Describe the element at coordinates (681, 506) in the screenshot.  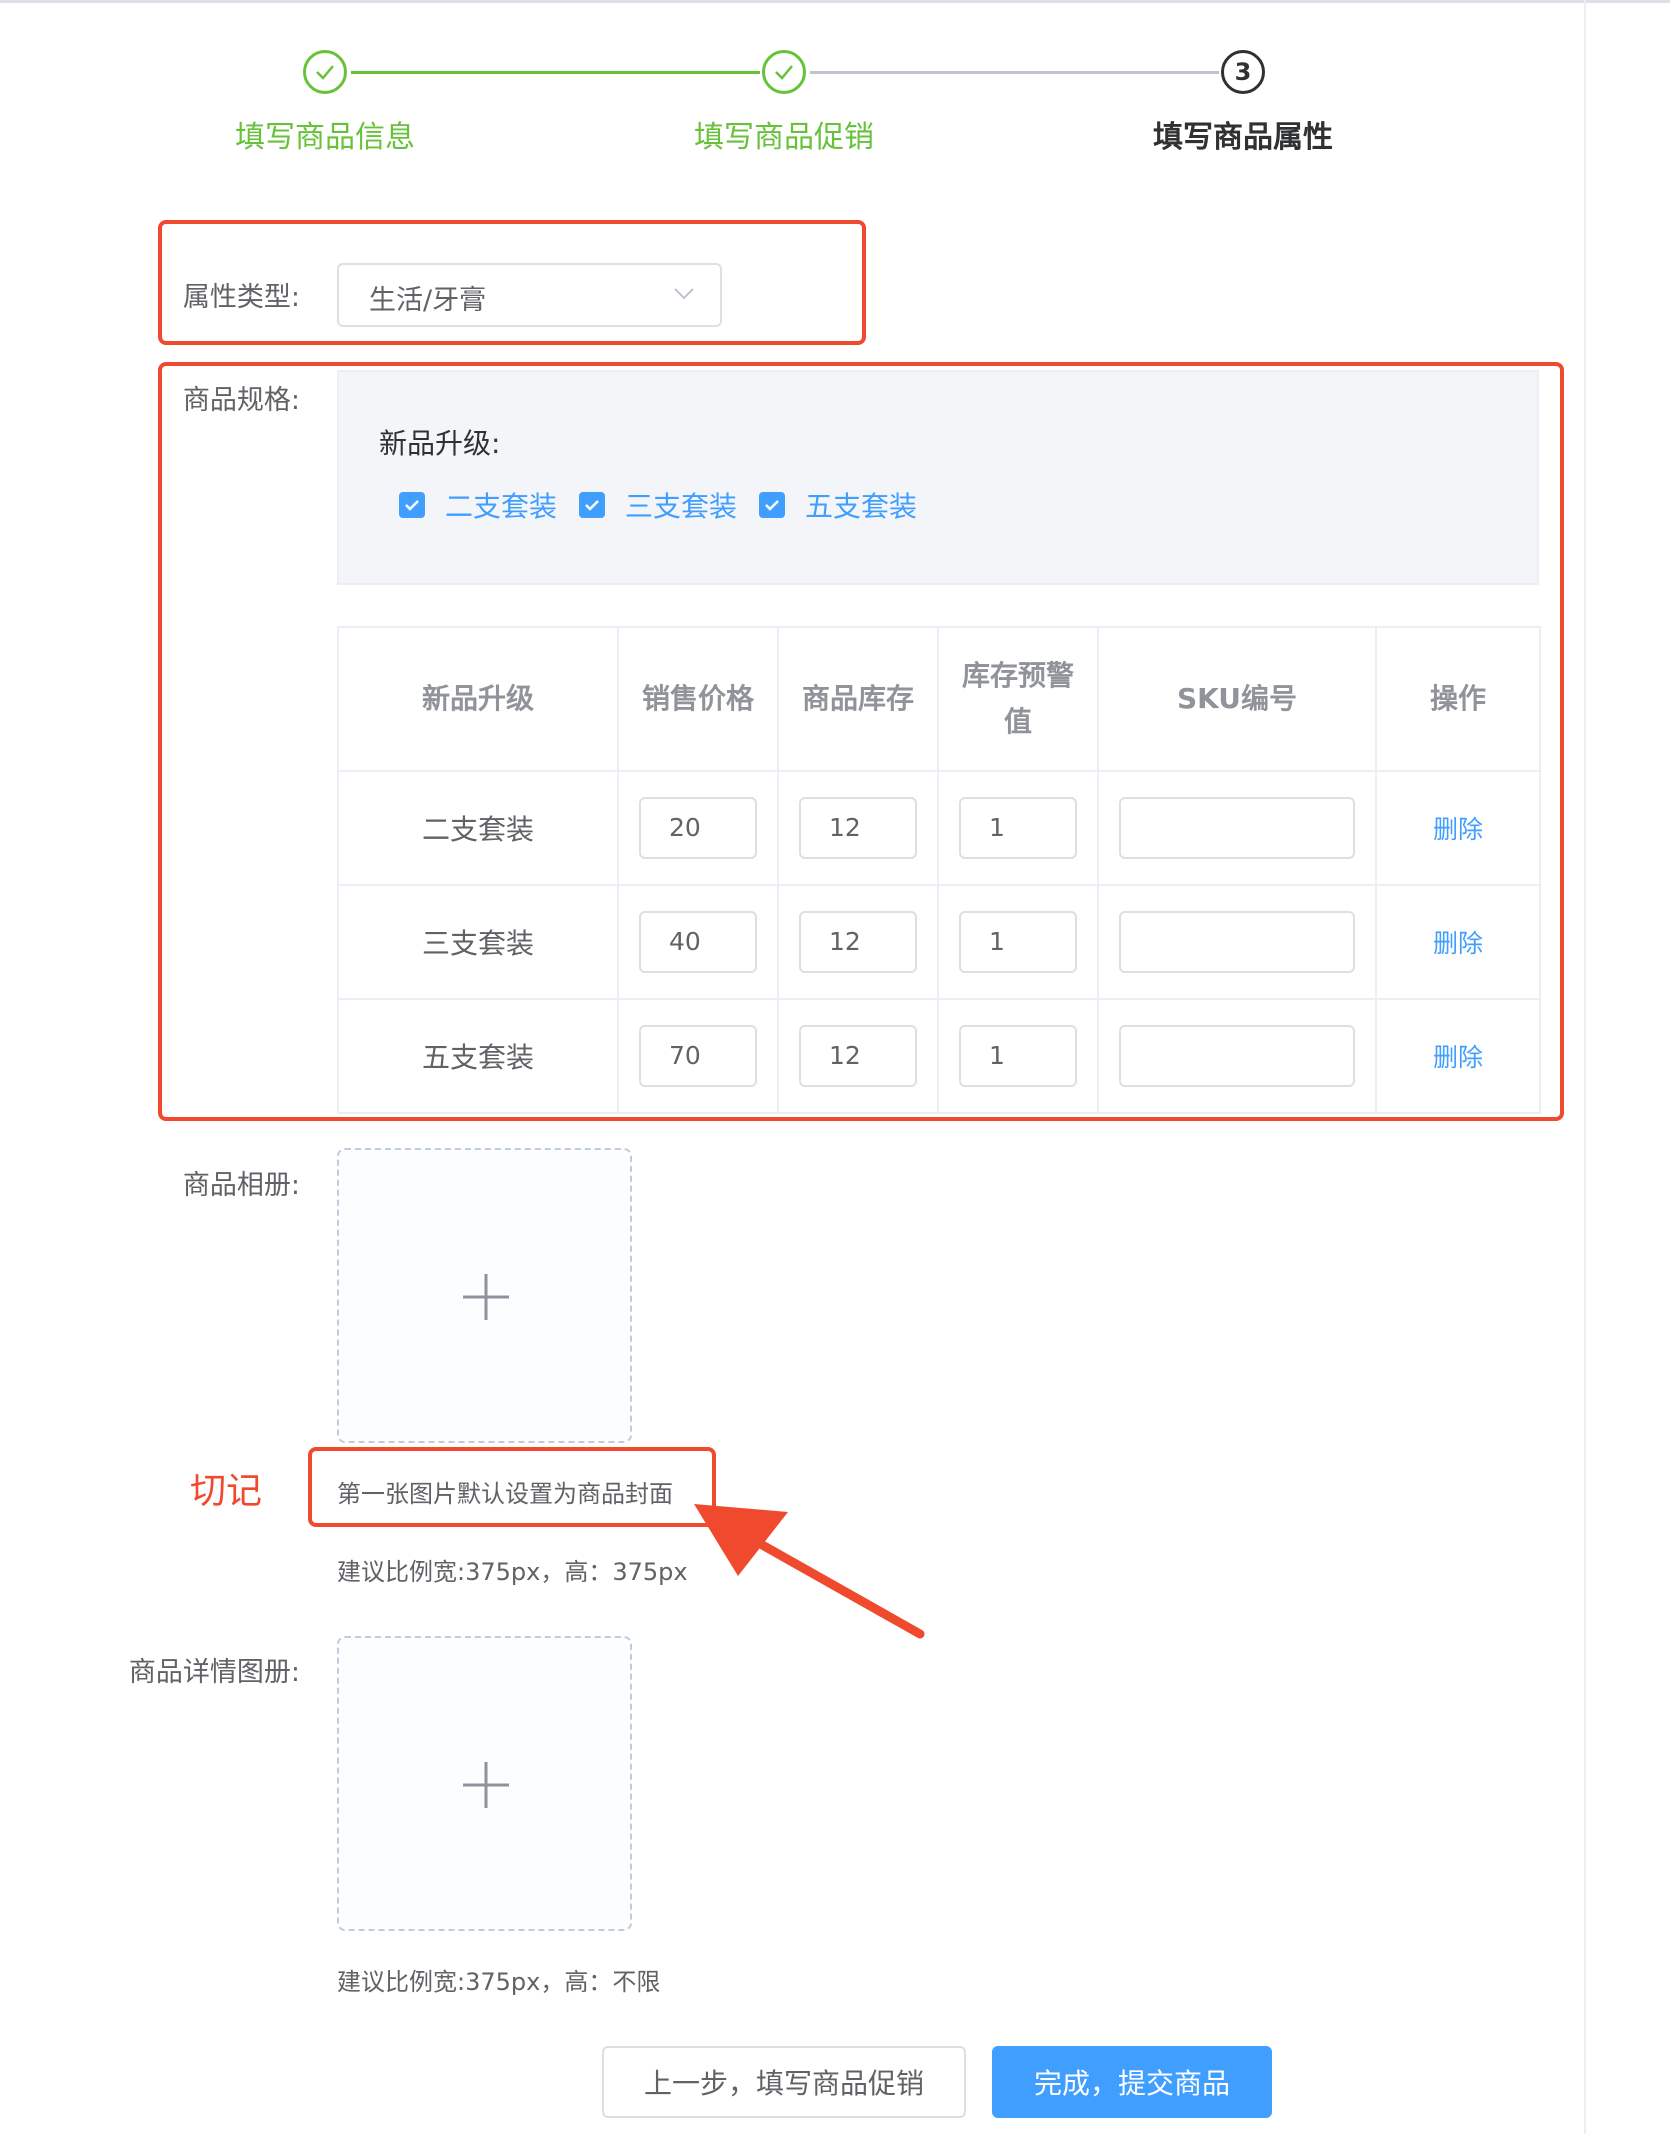
I see `checkbox-label: 三支套装` at that location.